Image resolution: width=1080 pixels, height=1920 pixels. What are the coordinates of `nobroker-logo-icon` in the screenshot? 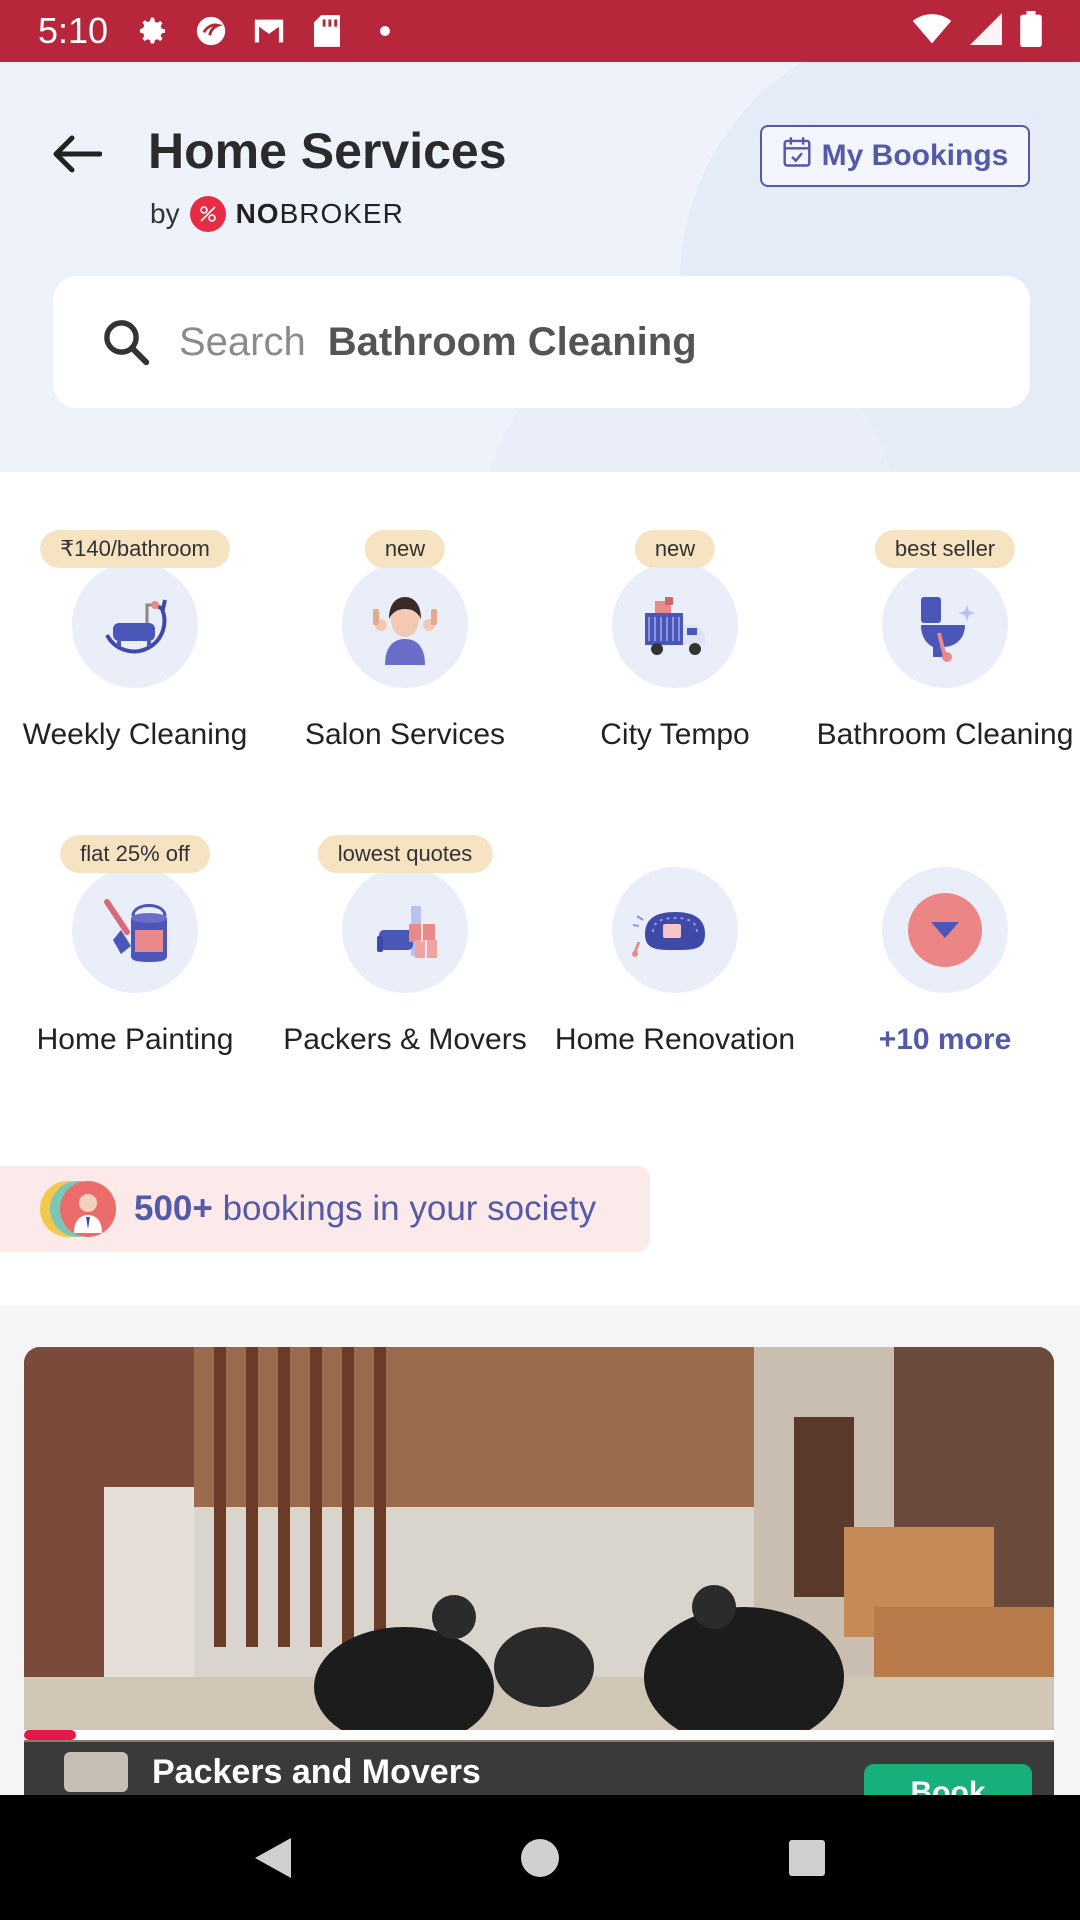 It's located at (207, 214).